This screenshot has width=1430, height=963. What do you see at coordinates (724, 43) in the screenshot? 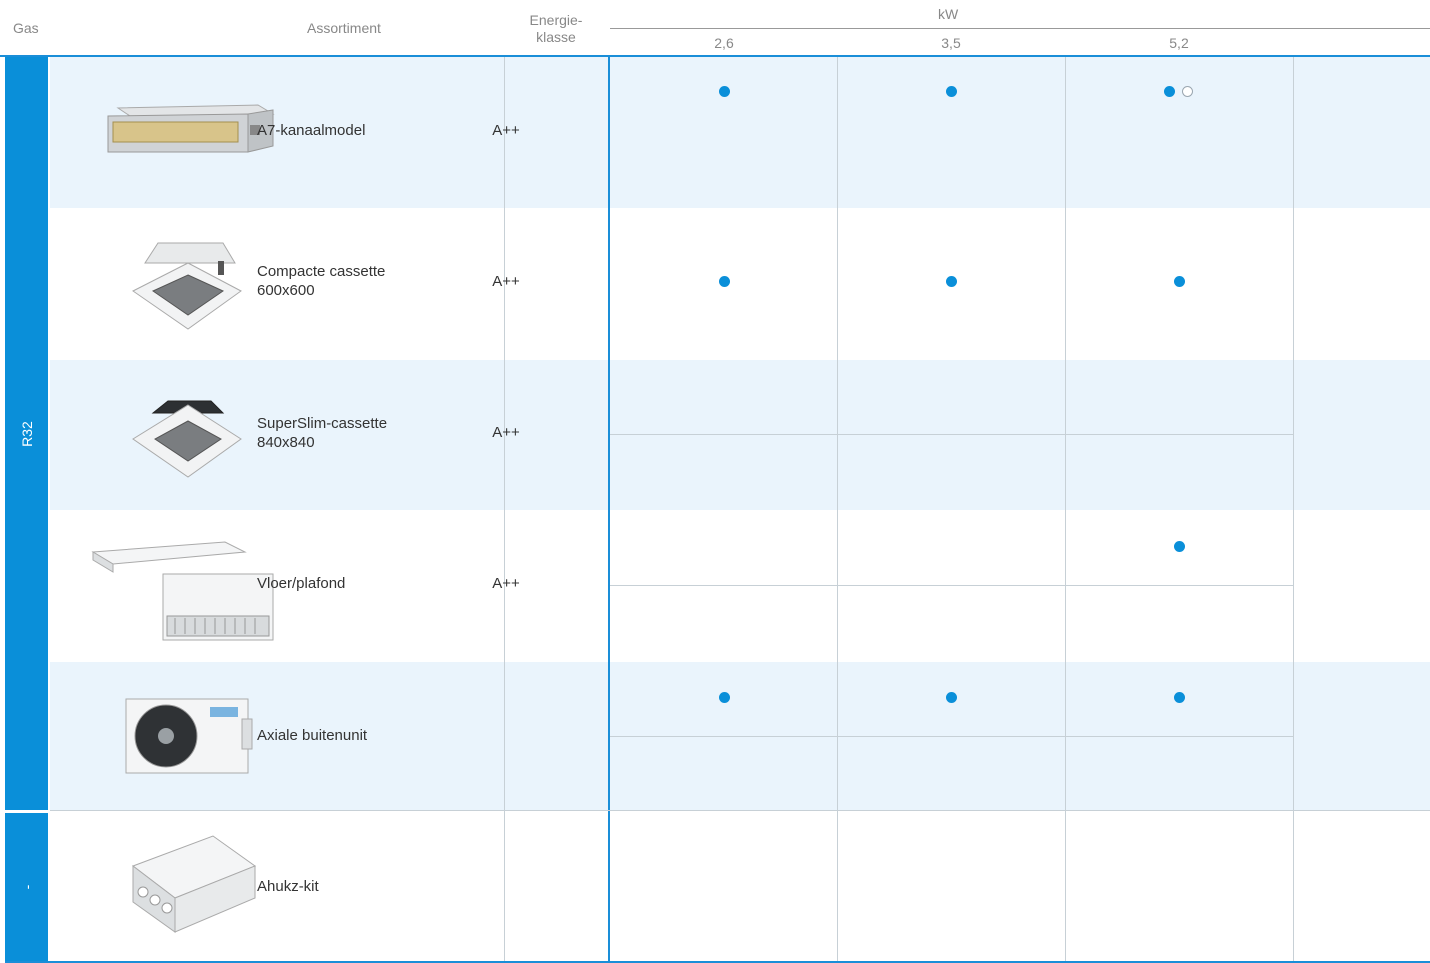
I see `capacity-col-1: 2,6` at bounding box center [724, 43].